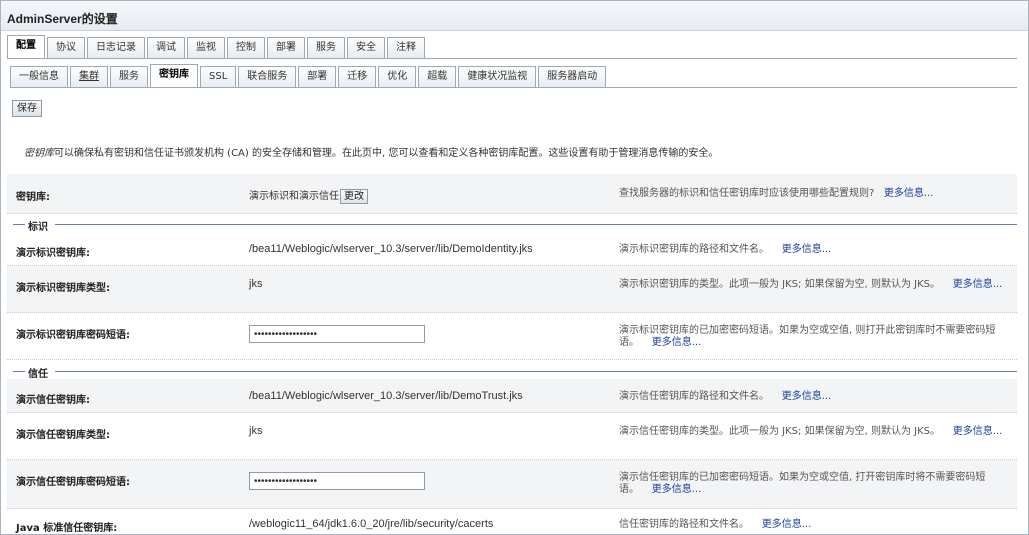  What do you see at coordinates (256, 431) in the screenshot?
I see `demo-trust-type-value: jks` at bounding box center [256, 431].